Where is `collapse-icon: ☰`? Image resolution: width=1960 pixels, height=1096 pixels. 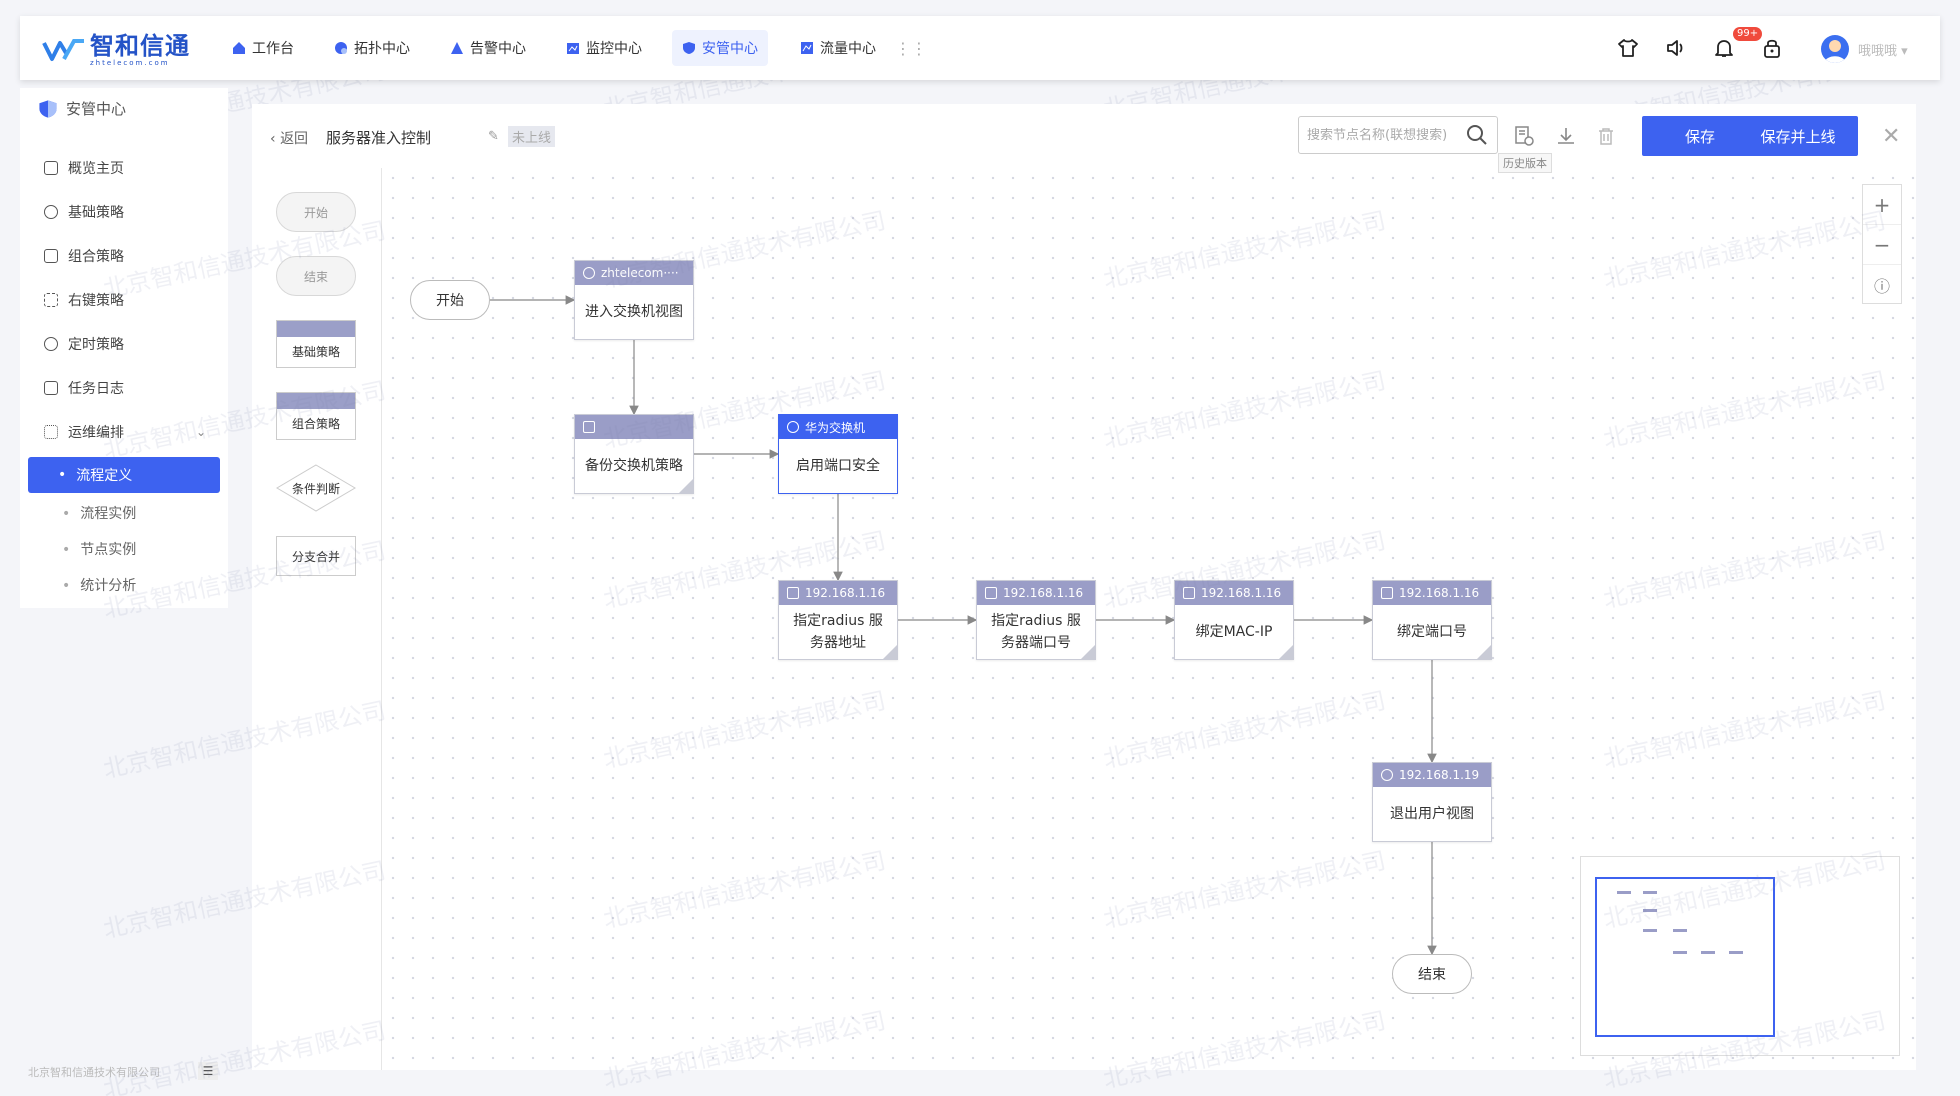
collapse-icon: ☰ is located at coordinates (208, 1071).